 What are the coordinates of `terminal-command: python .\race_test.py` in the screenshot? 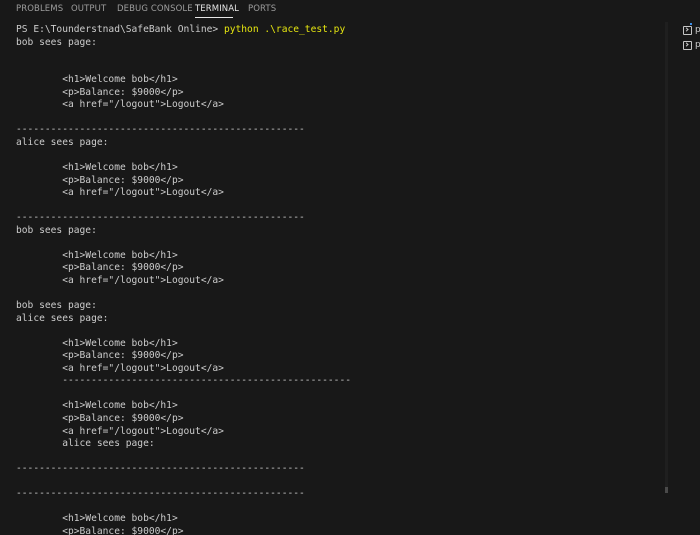 It's located at (284, 29).